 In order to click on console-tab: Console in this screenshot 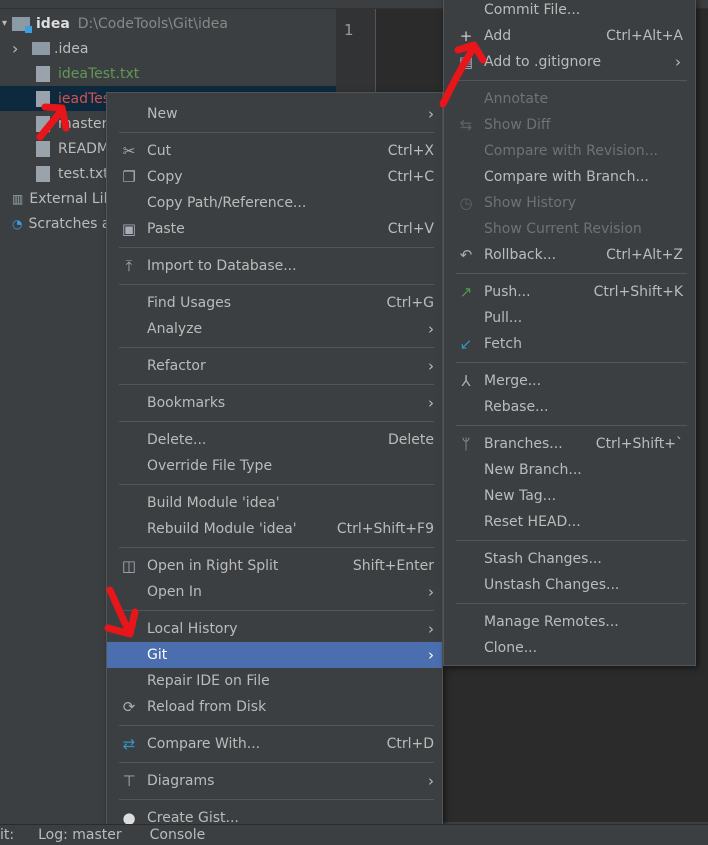, I will do `click(178, 835)`.